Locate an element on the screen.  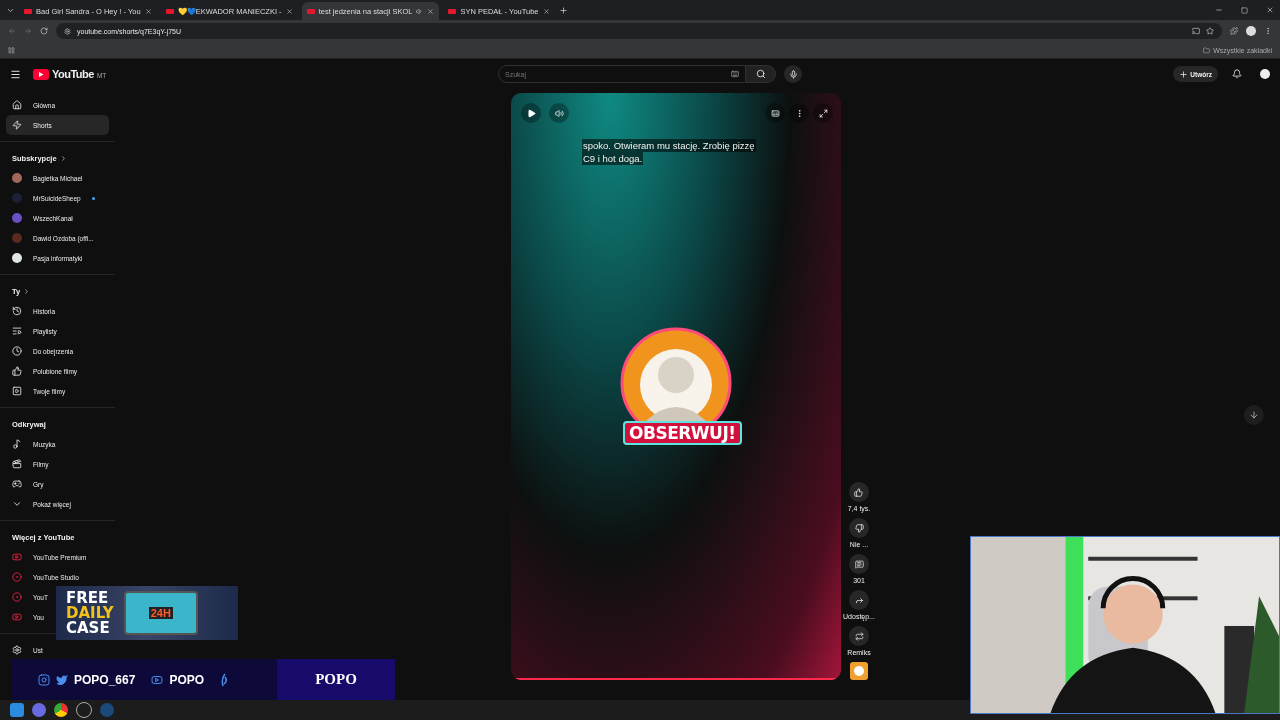
keyboard-icon is located at coordinates (735, 74).